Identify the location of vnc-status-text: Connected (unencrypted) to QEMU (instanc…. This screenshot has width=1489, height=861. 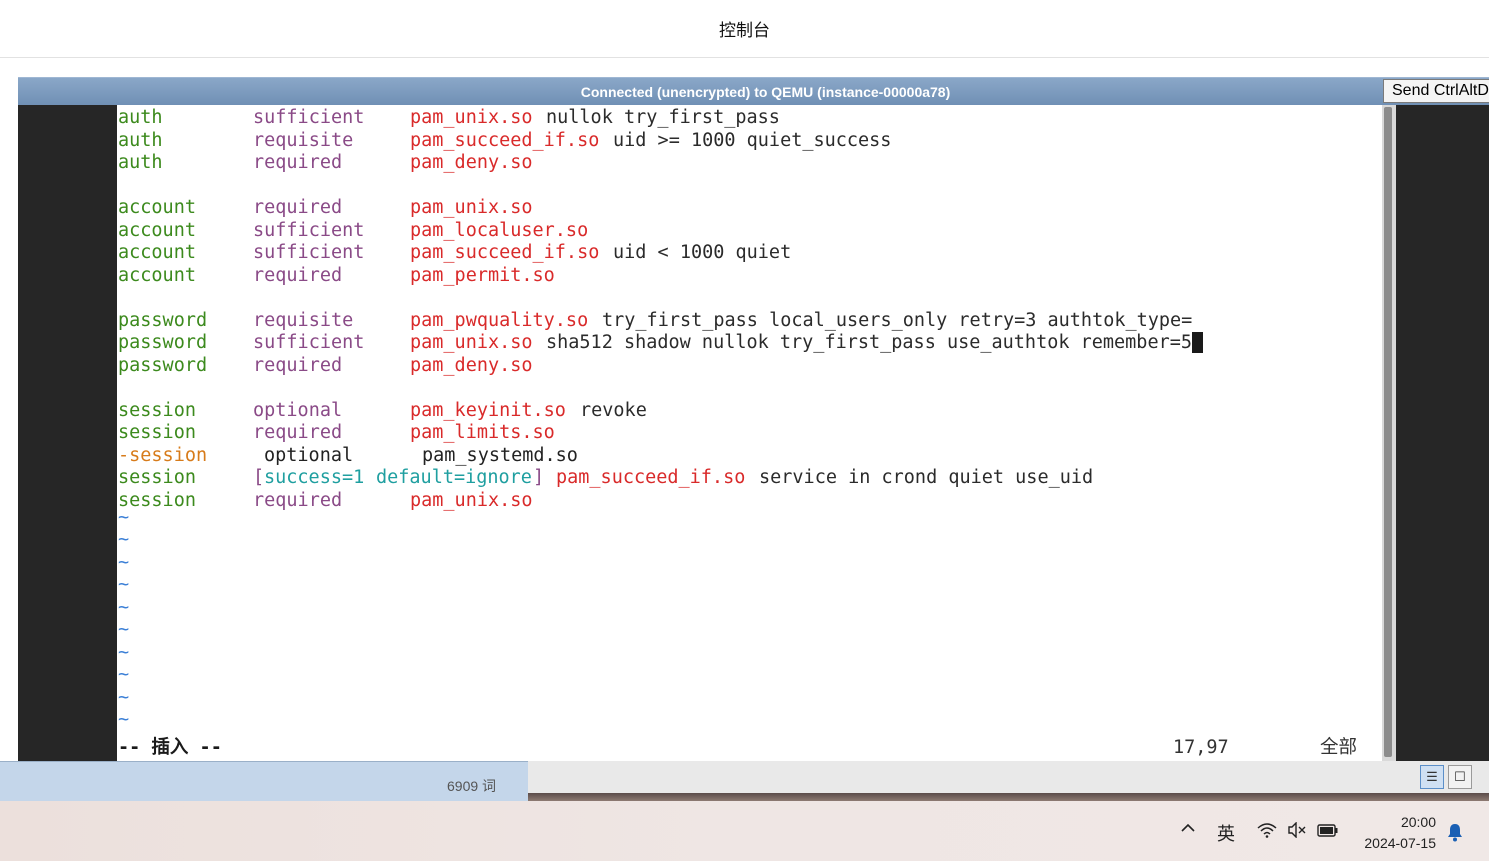
(765, 92).